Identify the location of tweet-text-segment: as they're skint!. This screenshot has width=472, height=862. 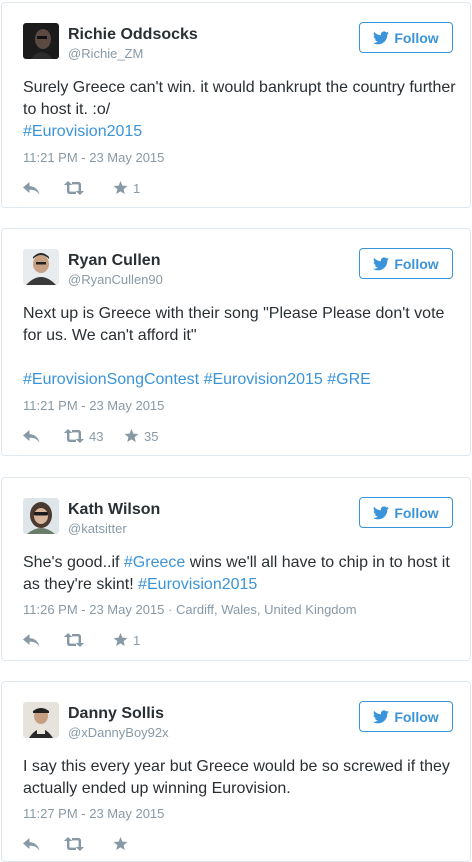
(81, 584).